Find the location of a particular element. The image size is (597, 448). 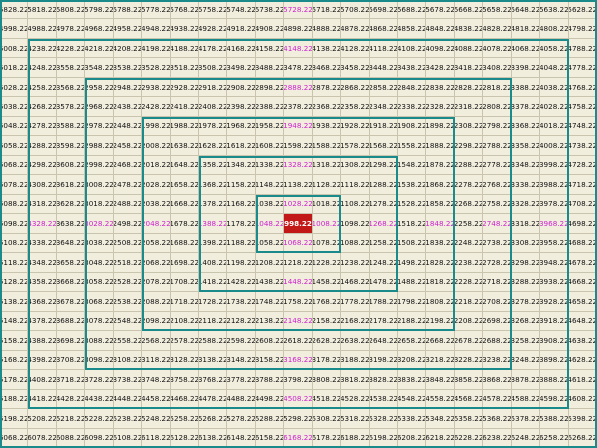

grid-cell: 3148.22 is located at coordinates (241, 360).